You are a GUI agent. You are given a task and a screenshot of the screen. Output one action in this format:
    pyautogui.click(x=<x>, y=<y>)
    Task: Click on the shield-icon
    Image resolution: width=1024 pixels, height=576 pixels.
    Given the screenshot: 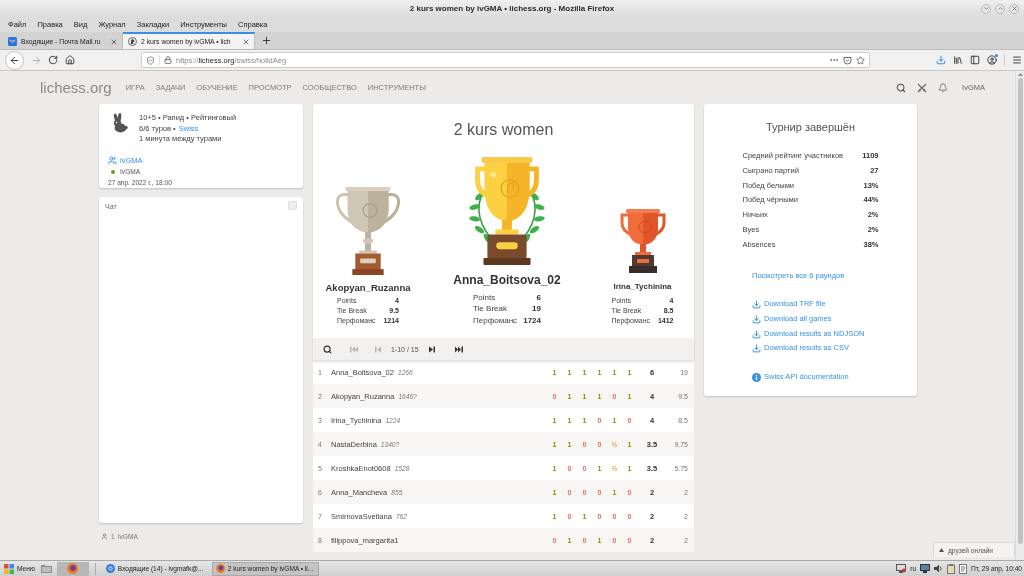 What is the action you would take?
    pyautogui.click(x=150, y=60)
    